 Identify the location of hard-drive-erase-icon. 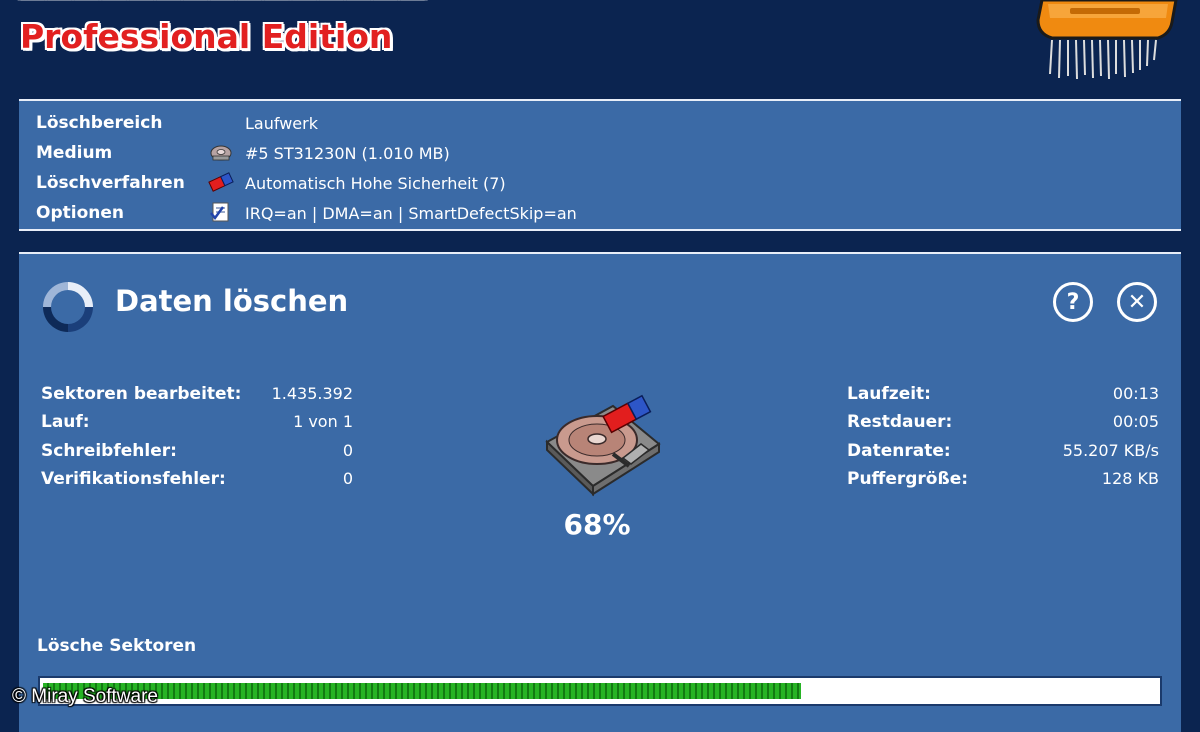
(603, 445).